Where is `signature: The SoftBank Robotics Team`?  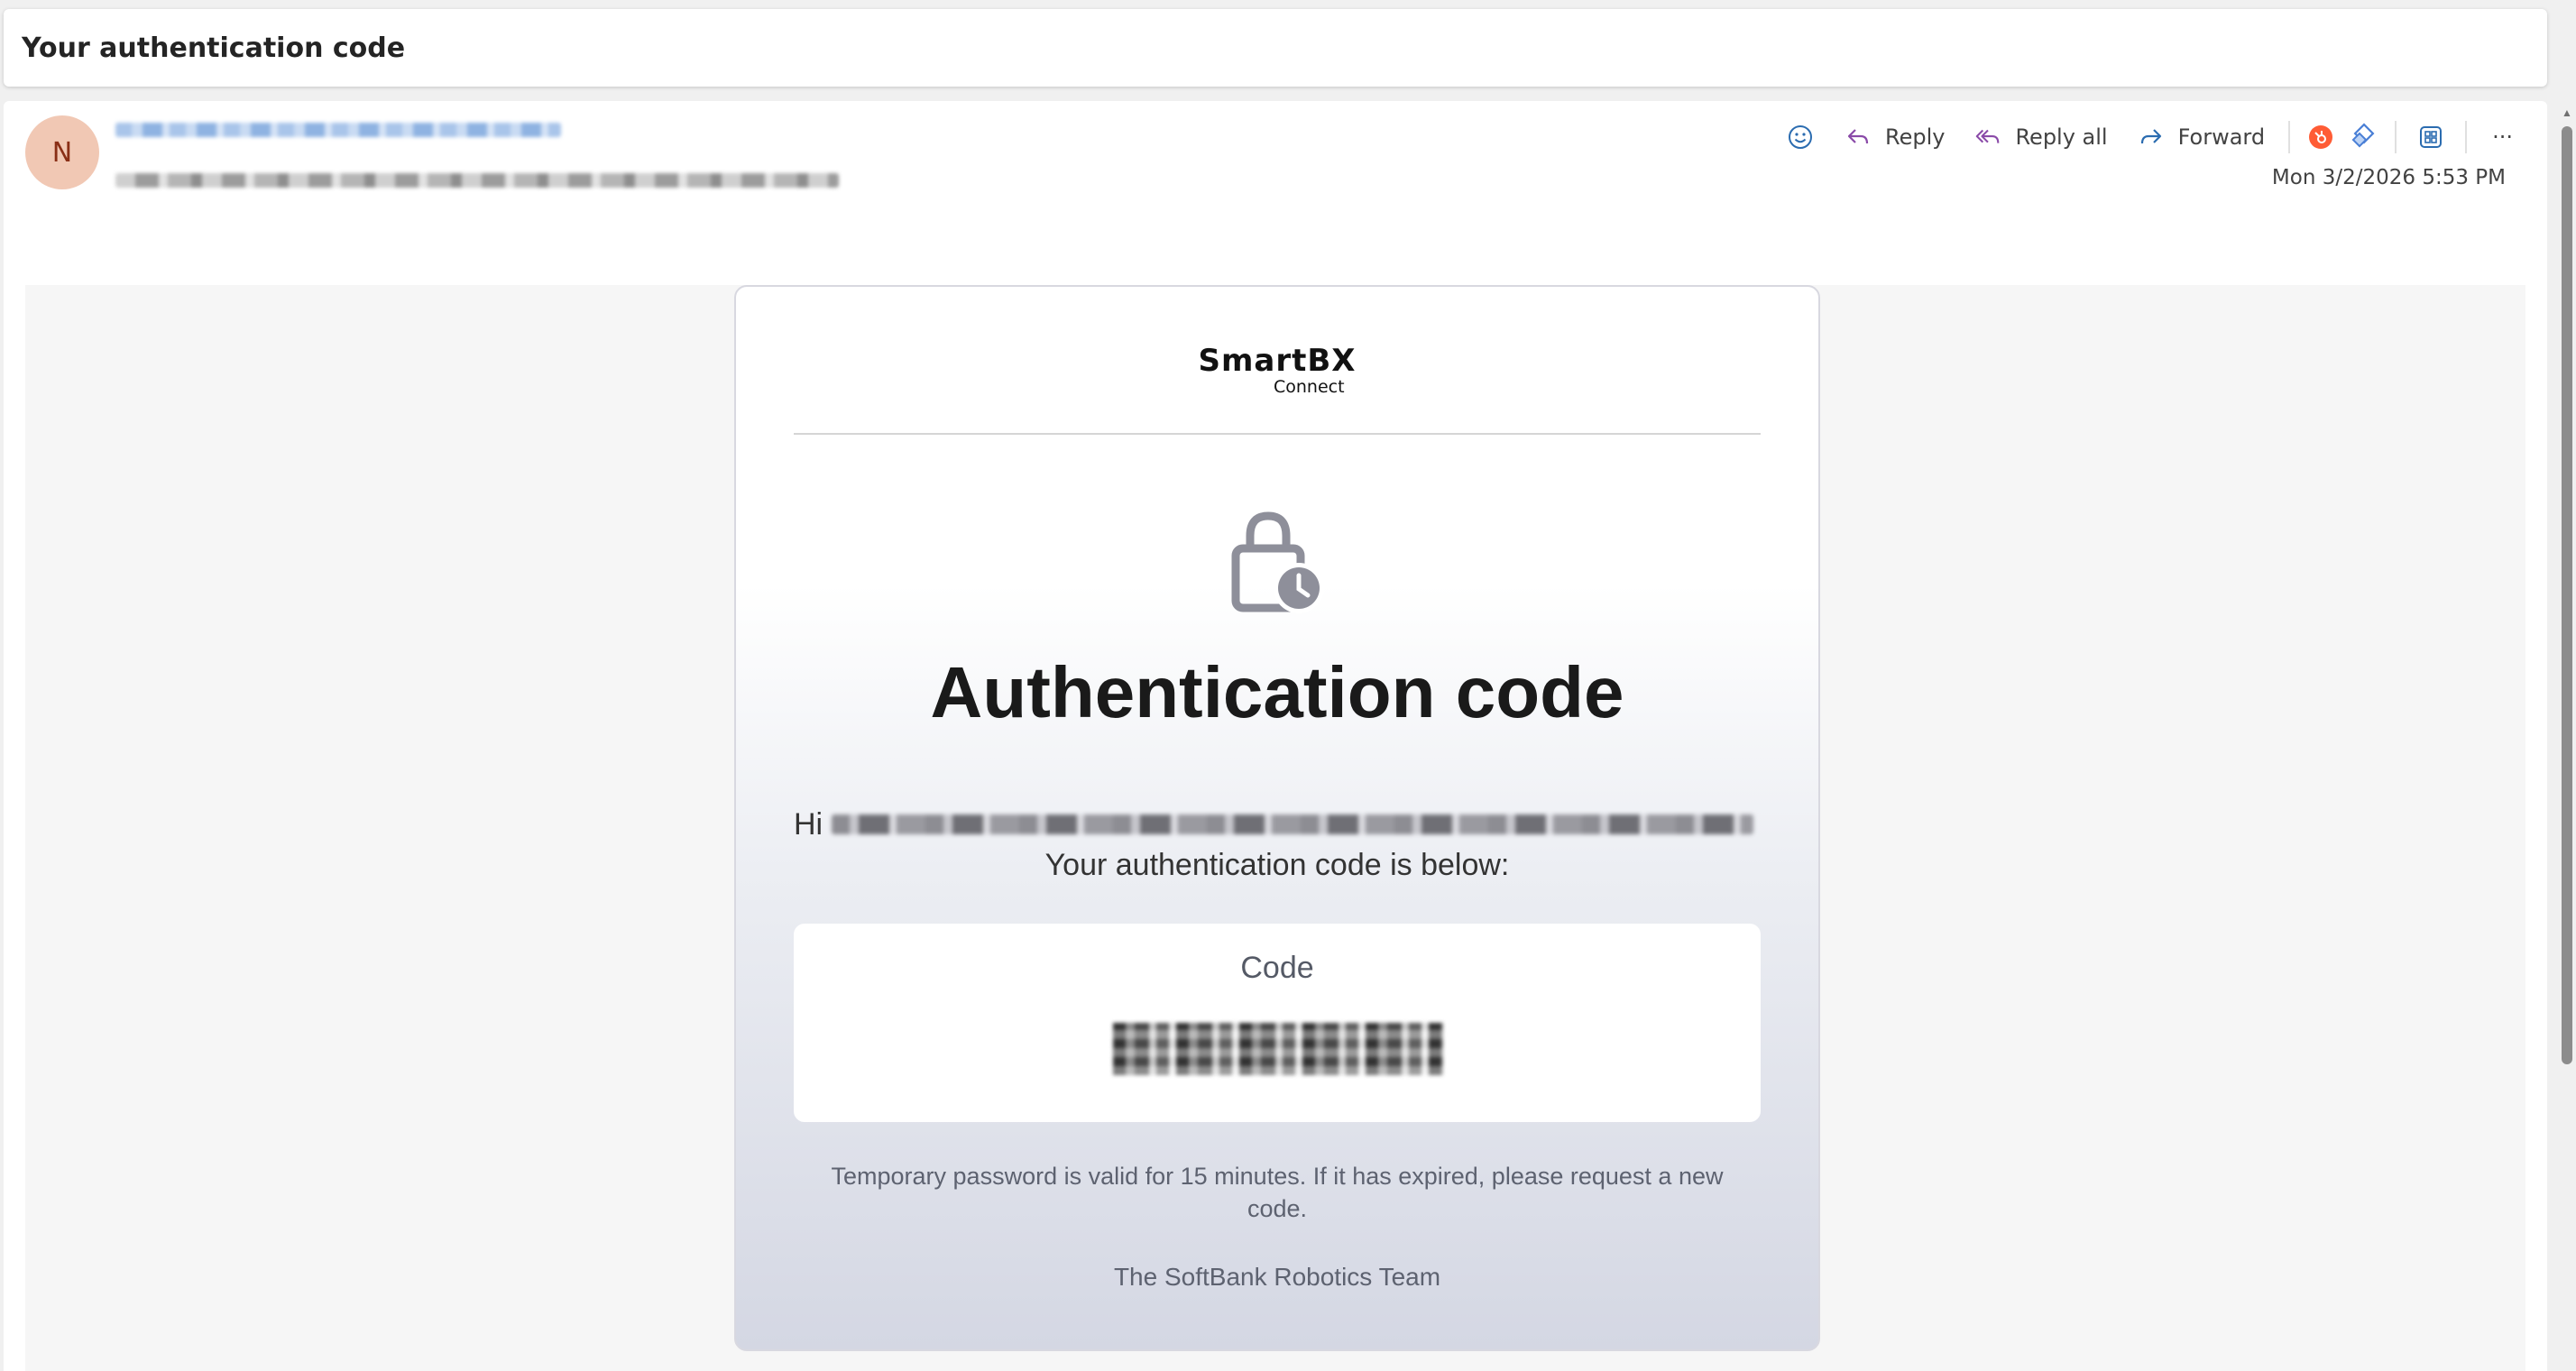 signature: The SoftBank Robotics Team is located at coordinates (1277, 1277).